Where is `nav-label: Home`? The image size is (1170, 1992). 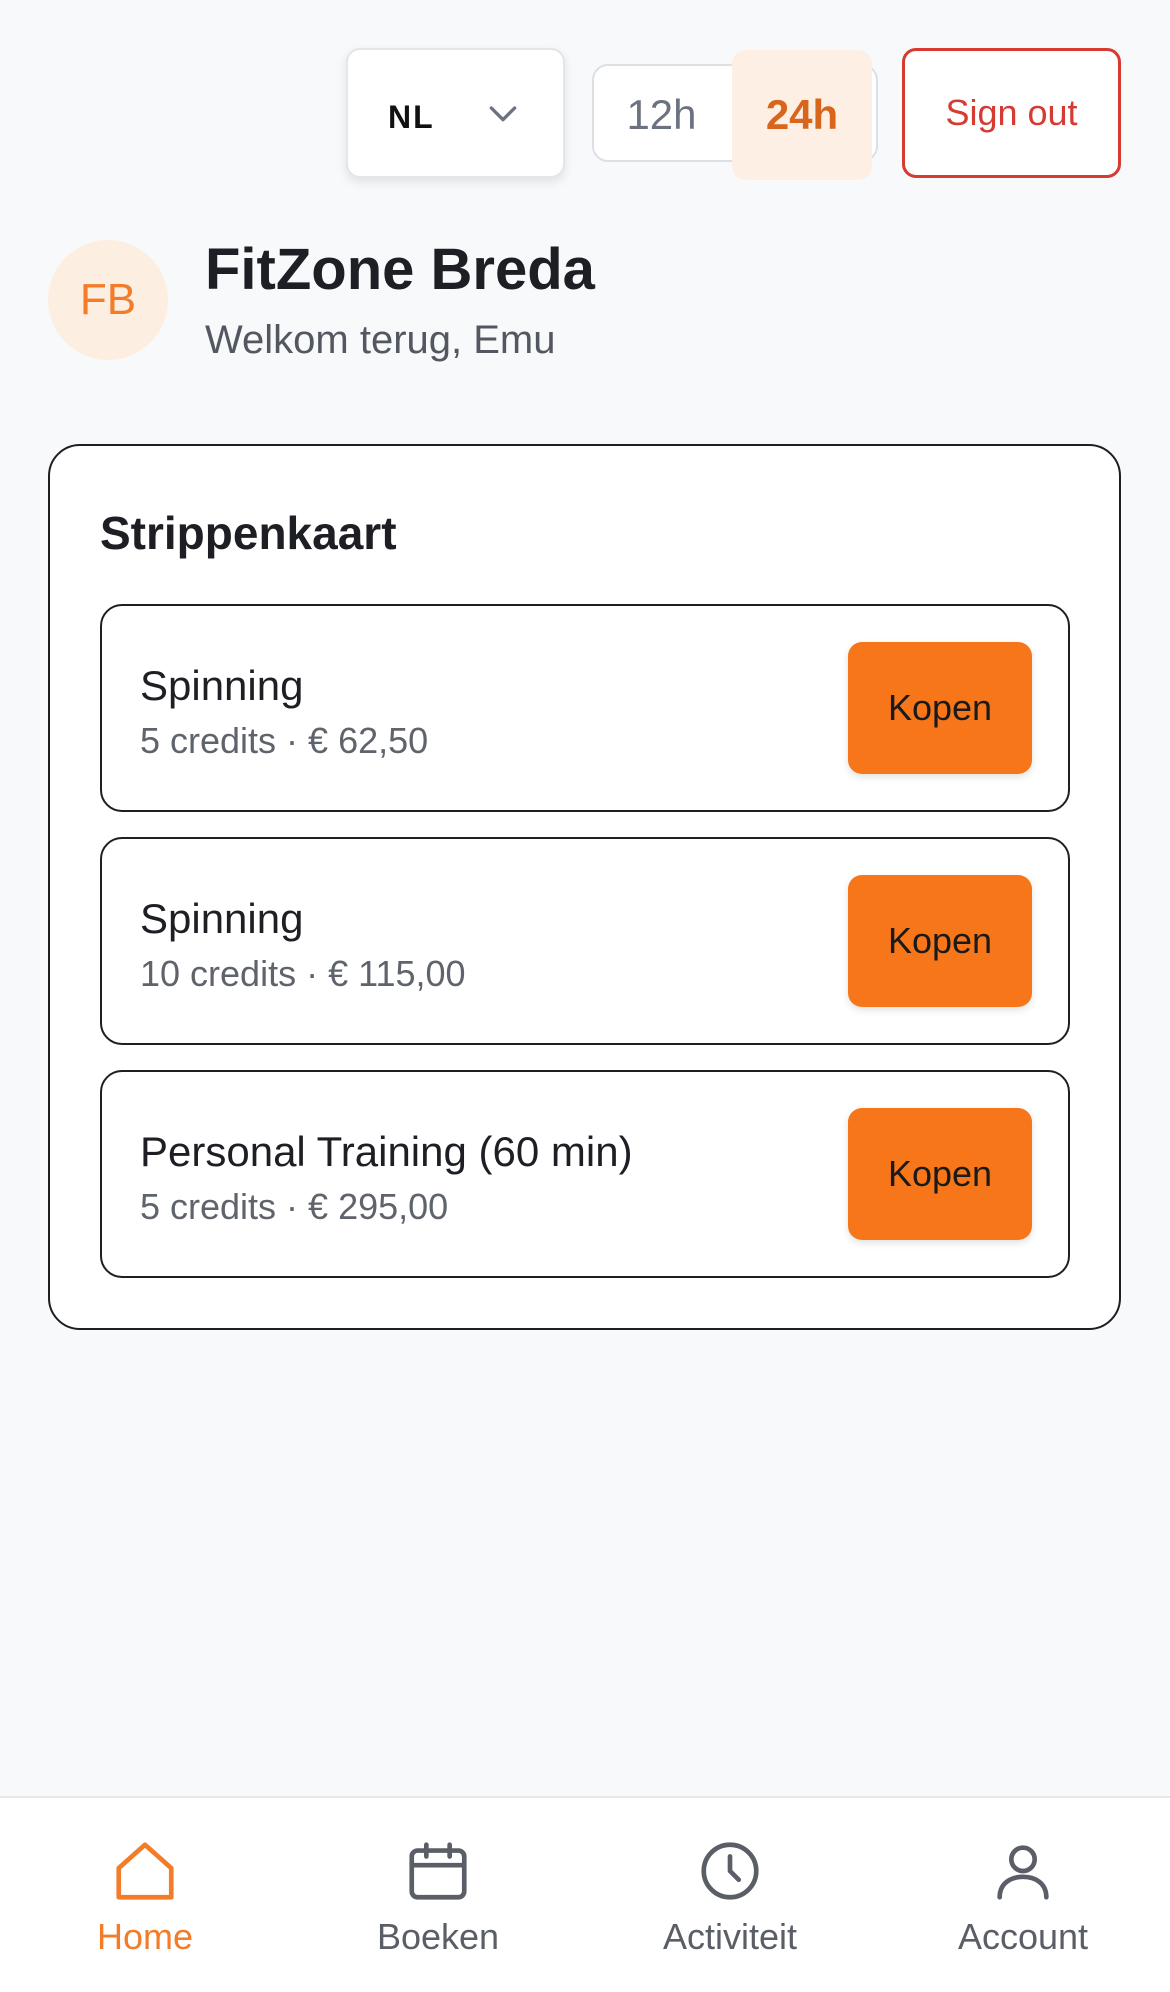 nav-label: Home is located at coordinates (145, 1936).